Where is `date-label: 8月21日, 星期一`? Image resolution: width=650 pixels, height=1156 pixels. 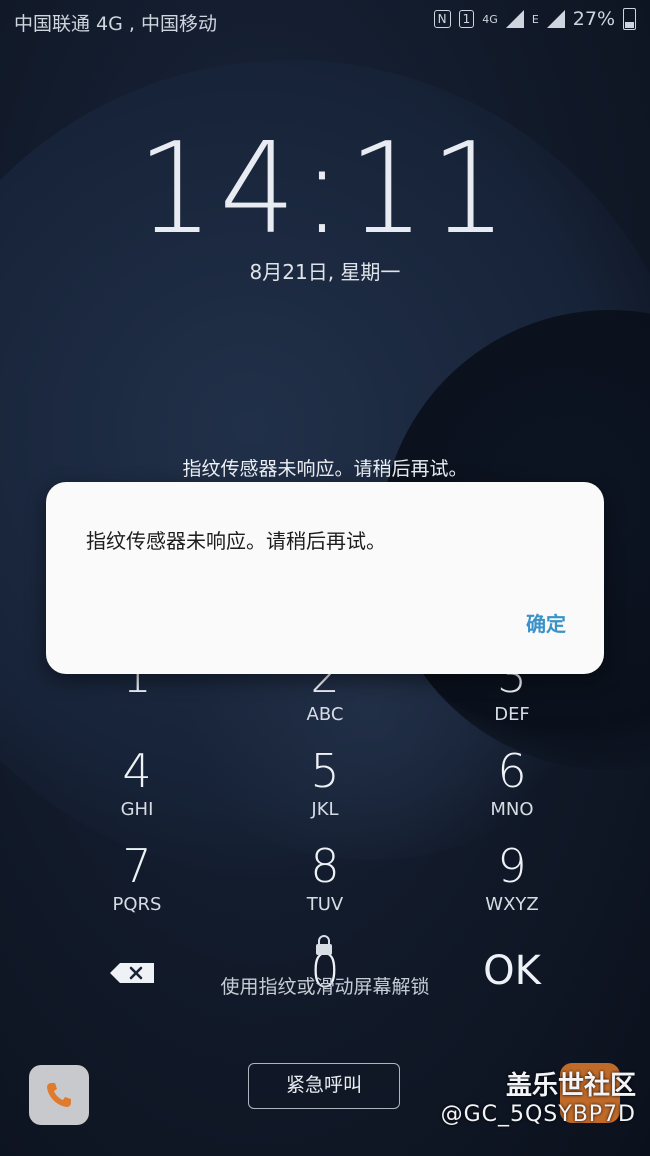
date-label: 8月21日, 星期一 is located at coordinates (325, 272).